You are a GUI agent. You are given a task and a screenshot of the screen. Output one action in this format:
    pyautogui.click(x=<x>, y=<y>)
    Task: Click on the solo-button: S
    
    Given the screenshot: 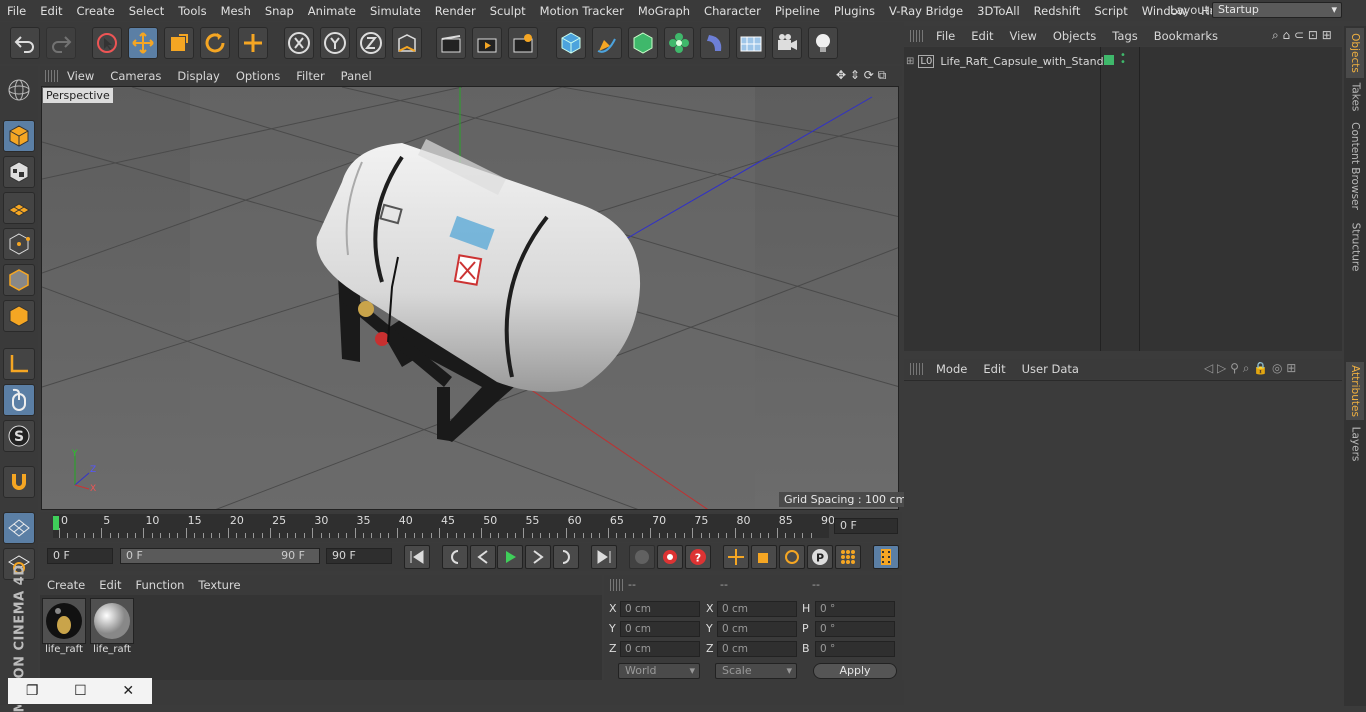 What is the action you would take?
    pyautogui.click(x=19, y=436)
    